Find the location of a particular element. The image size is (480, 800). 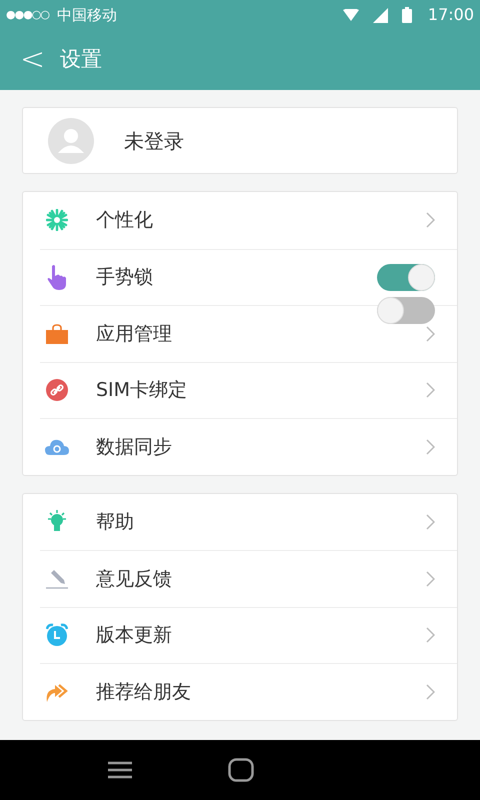

signal-icon is located at coordinates (380, 15).